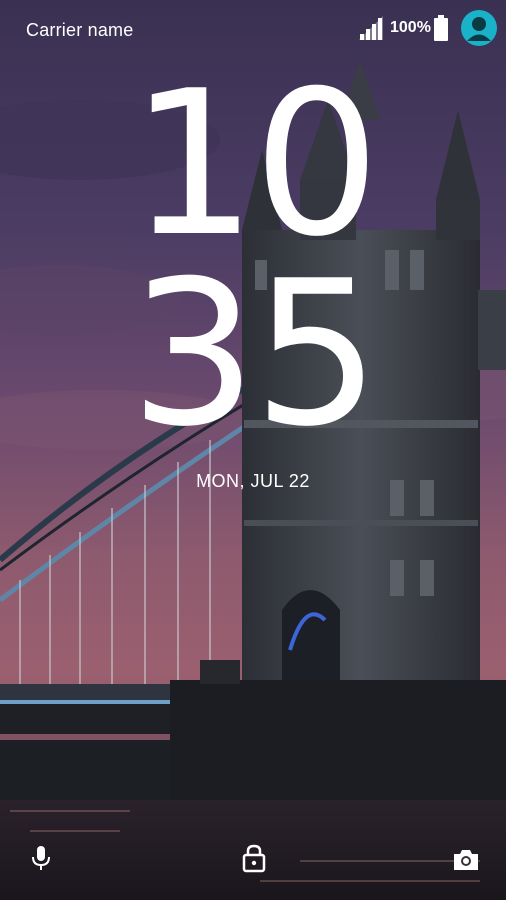  Describe the element at coordinates (466, 860) in the screenshot. I see `camera-icon` at that location.